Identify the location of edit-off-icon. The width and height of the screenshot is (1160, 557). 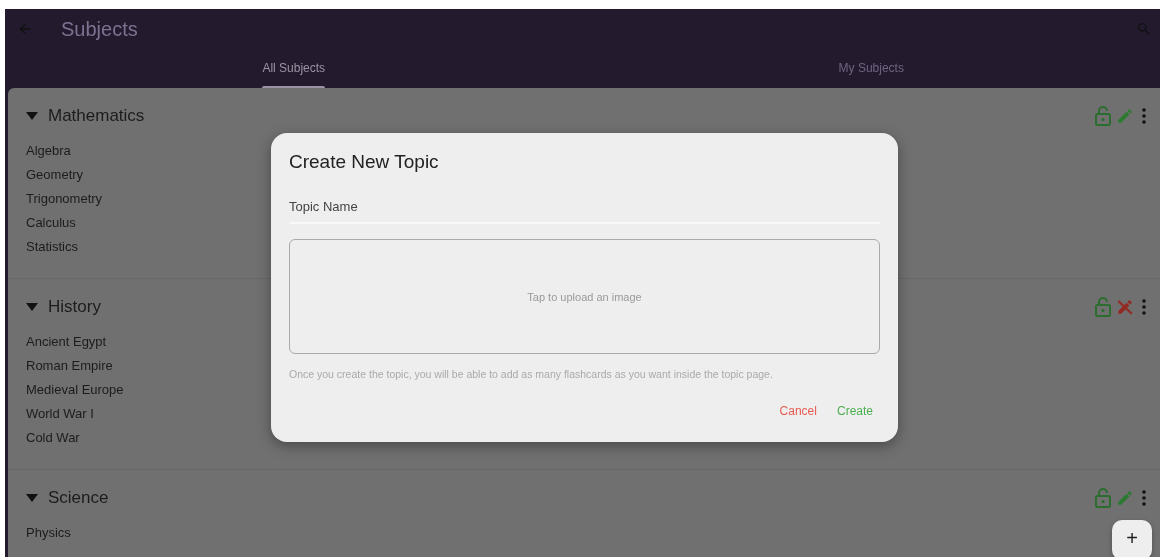
(1125, 307).